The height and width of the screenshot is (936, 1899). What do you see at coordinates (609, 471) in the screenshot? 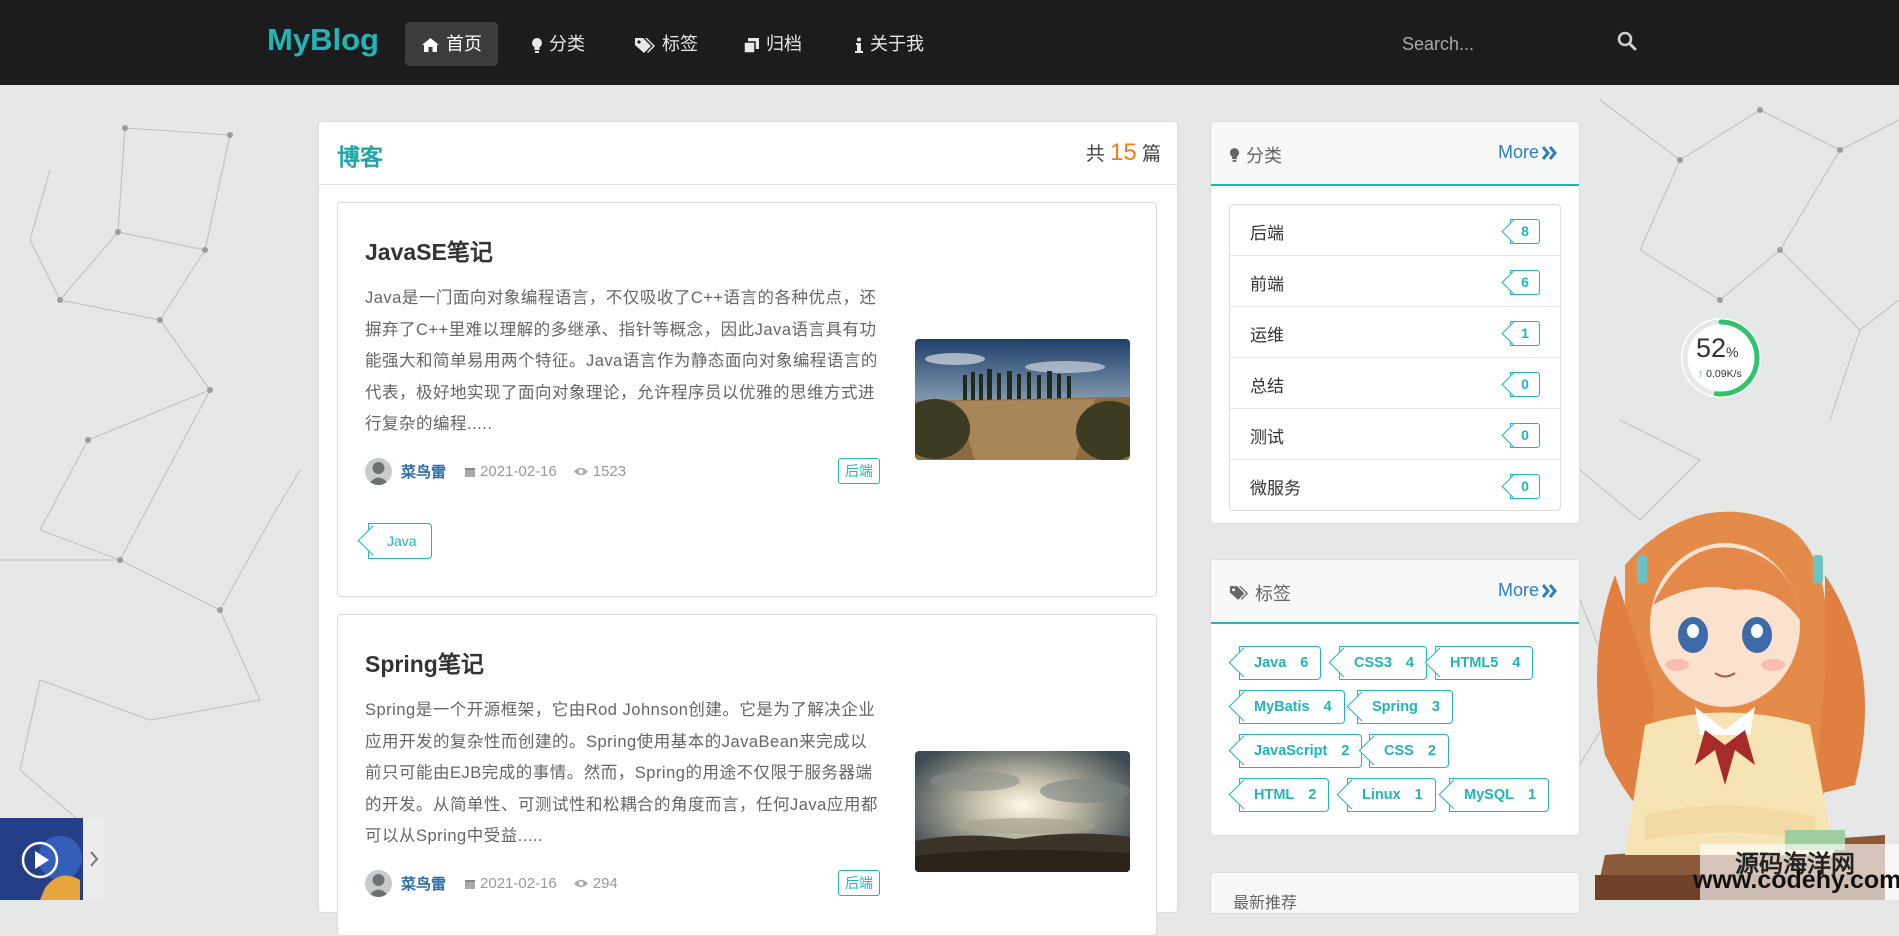
I see `views-text: 1523` at bounding box center [609, 471].